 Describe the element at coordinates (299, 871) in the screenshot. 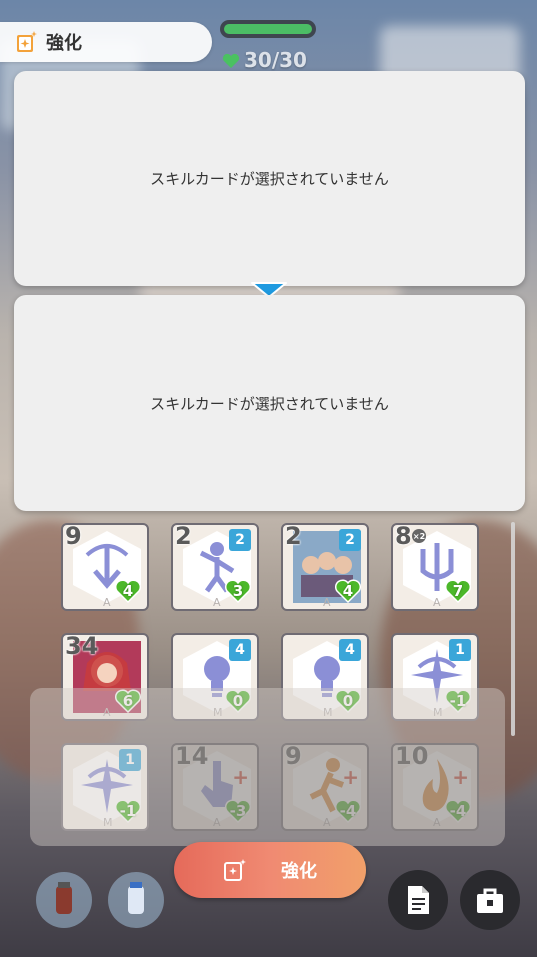

I see `enhance-button-label: 強化` at that location.